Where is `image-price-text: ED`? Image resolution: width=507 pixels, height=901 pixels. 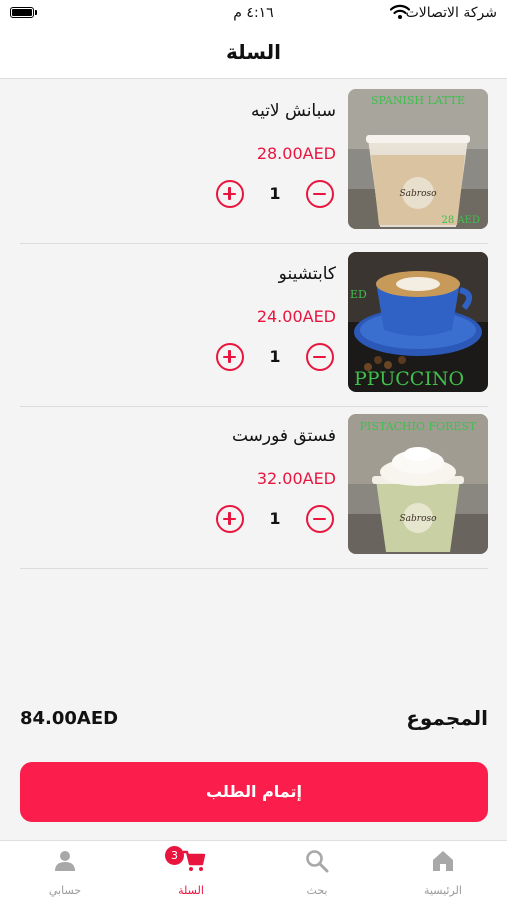 image-price-text: ED is located at coordinates (358, 294).